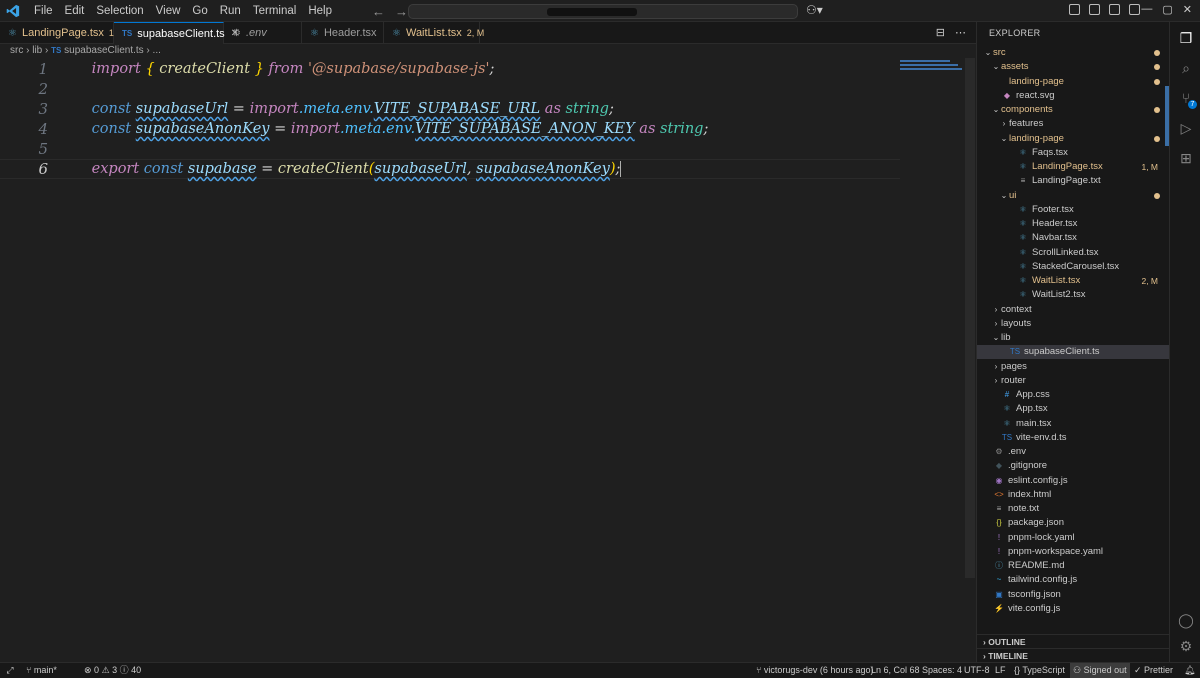 The height and width of the screenshot is (678, 1200). What do you see at coordinates (1073, 609) in the screenshot?
I see `tree-item: ⚡ vite.config.js` at bounding box center [1073, 609].